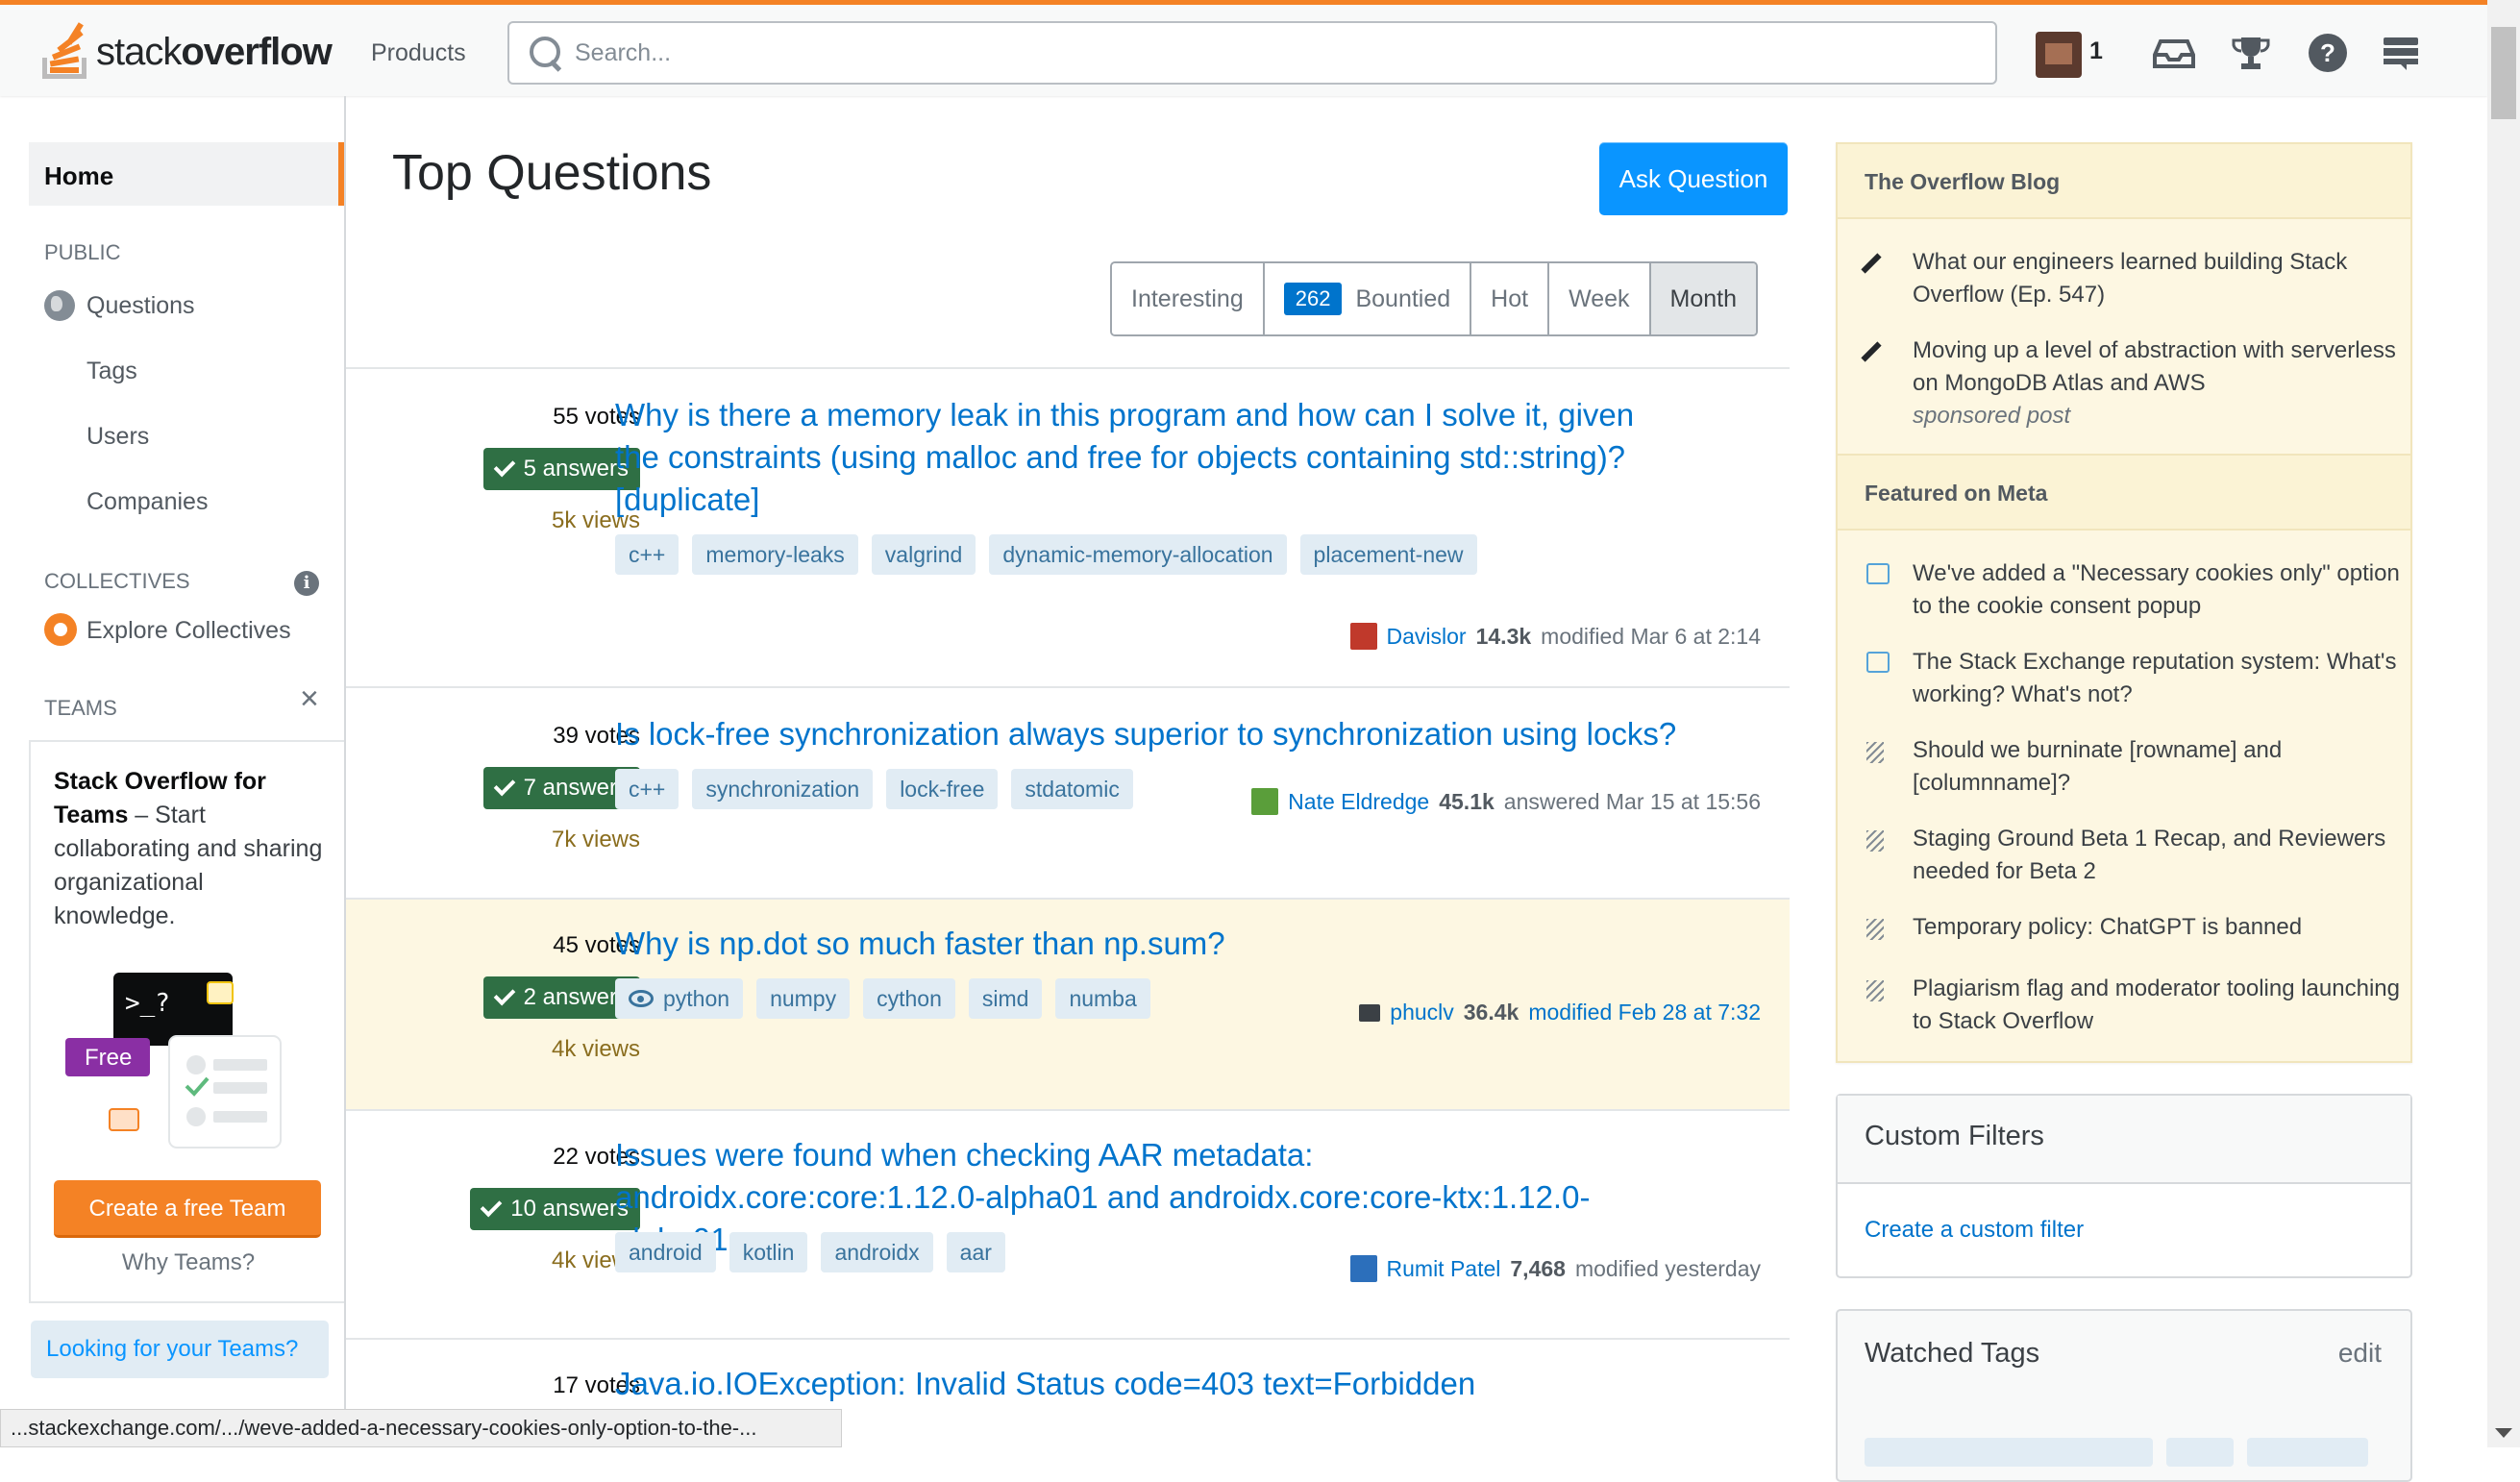  Describe the element at coordinates (2503, 1433) in the screenshot. I see `scroll-down-arrow-icon` at that location.